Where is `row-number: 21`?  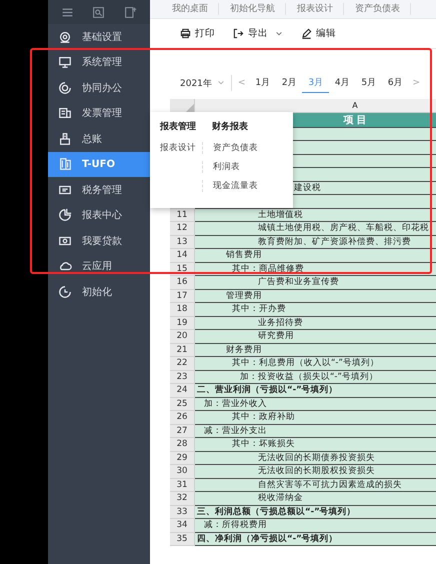
row-number: 21 is located at coordinates (182, 349).